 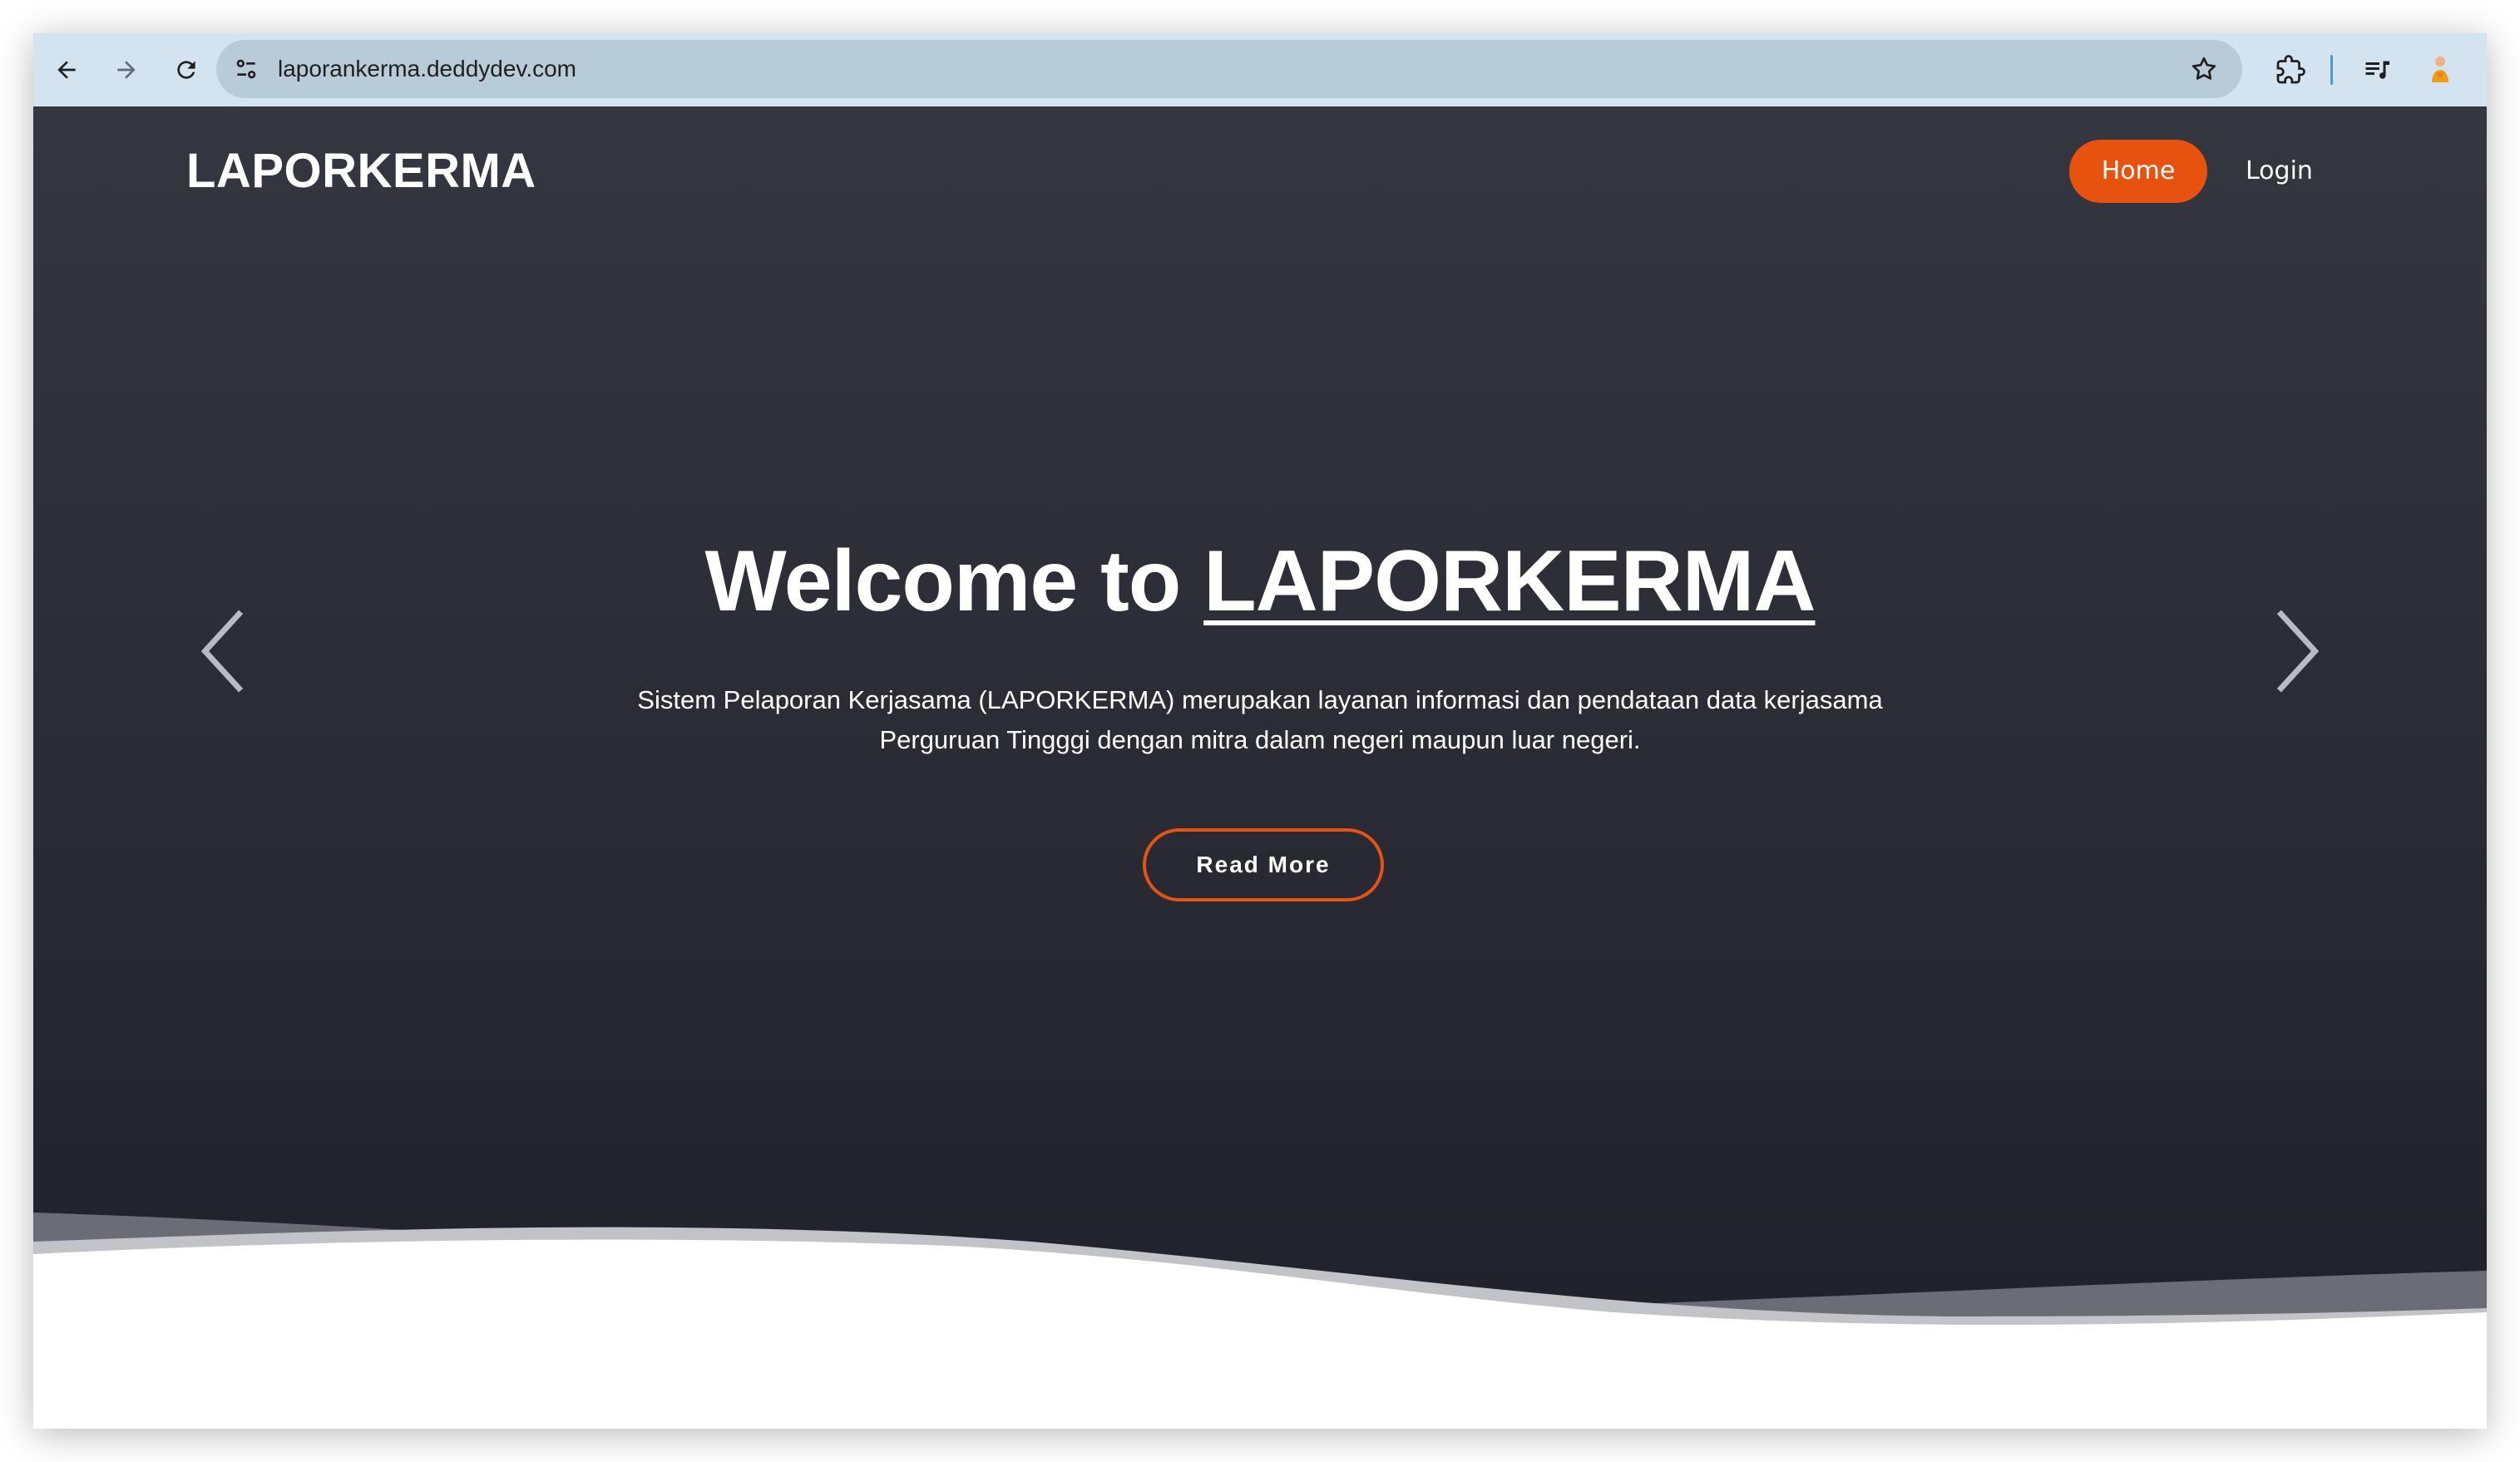 I want to click on media-controls-button, so click(x=2377, y=70).